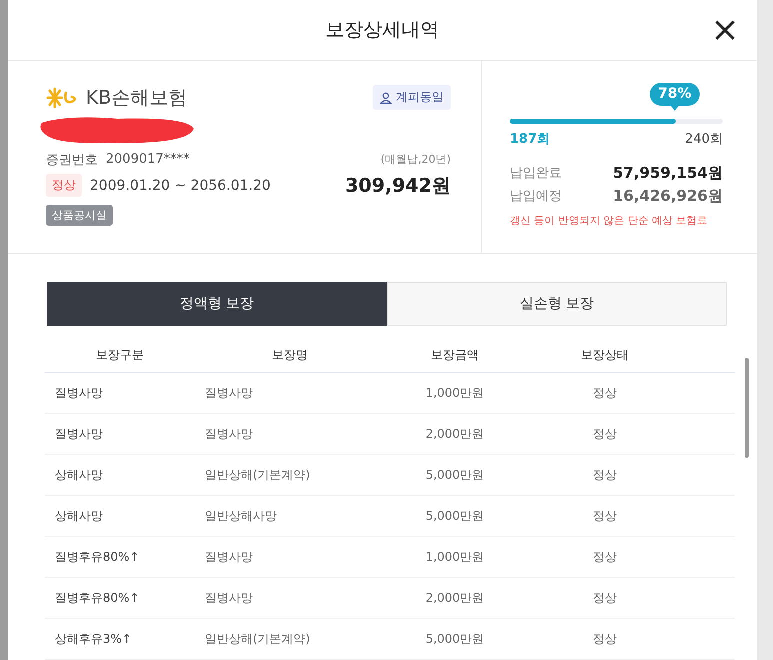  I want to click on payment-terms: (매월납,20년), so click(415, 160).